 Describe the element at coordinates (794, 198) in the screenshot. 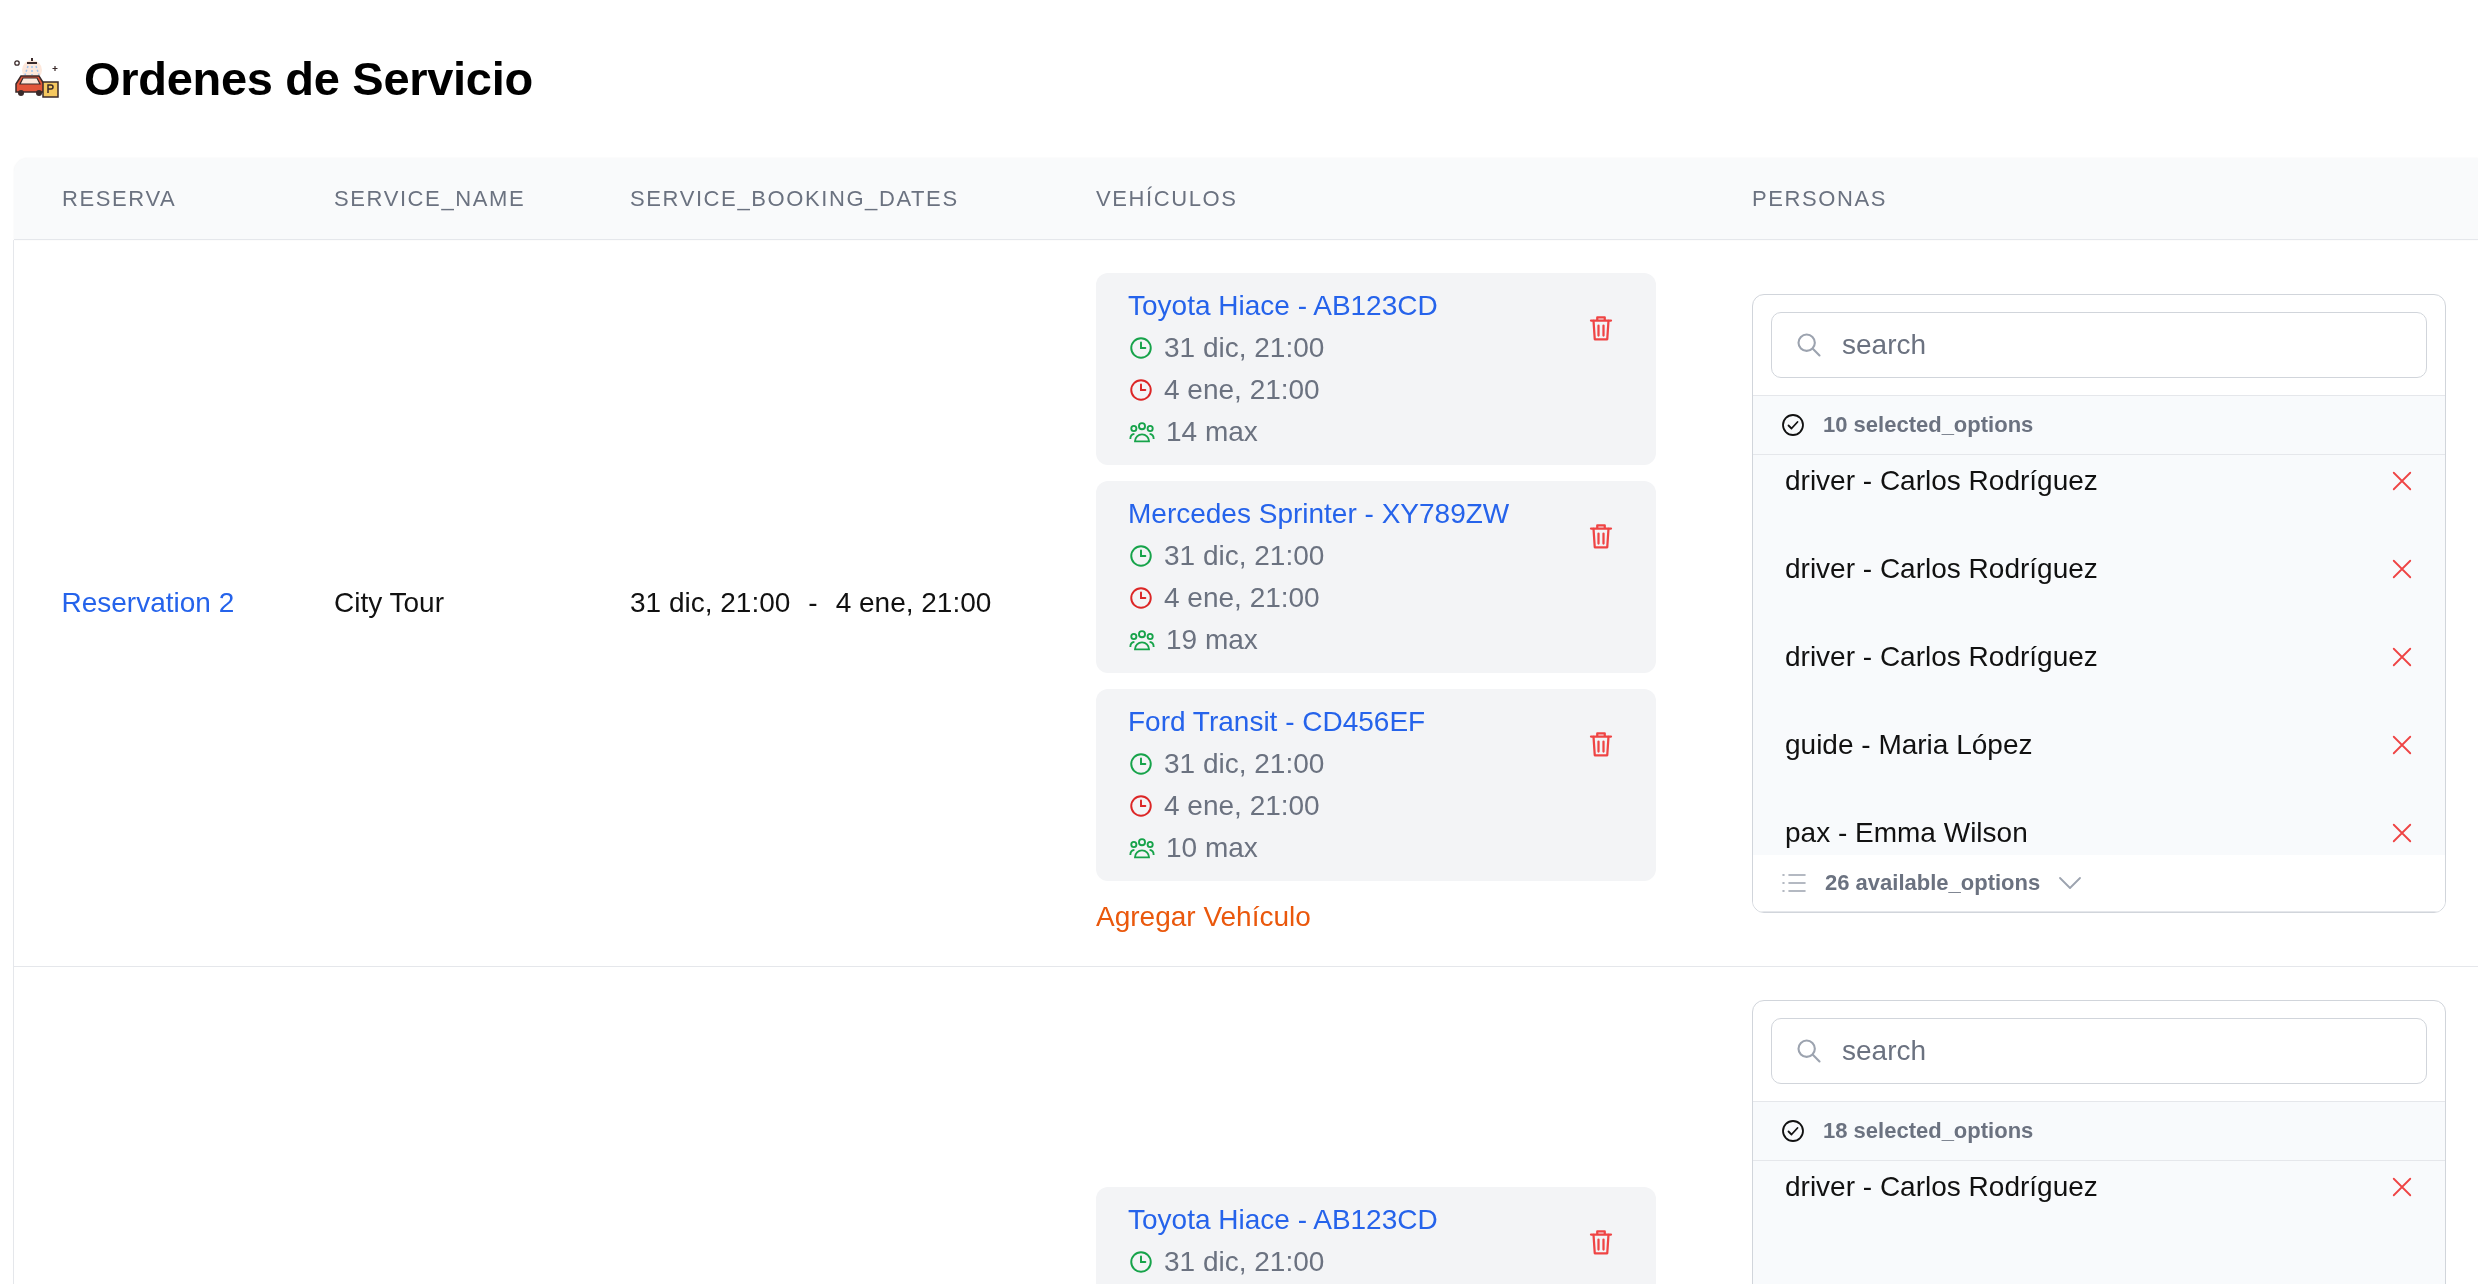

I see `column-header: SERVICE_BOOKING_DATES` at that location.